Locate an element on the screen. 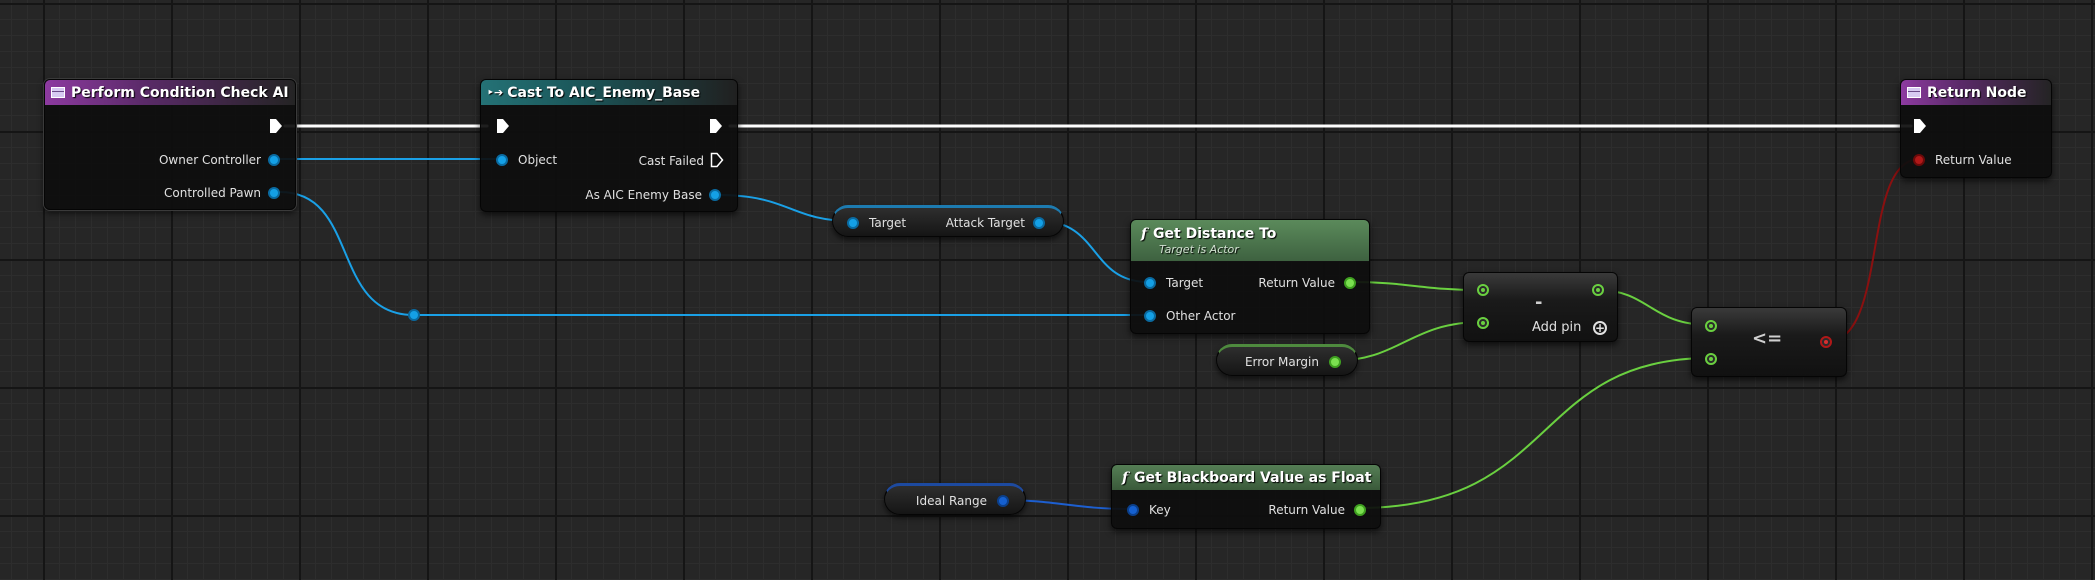 The width and height of the screenshot is (2095, 580). return-value-pin is located at coordinates (1919, 160).